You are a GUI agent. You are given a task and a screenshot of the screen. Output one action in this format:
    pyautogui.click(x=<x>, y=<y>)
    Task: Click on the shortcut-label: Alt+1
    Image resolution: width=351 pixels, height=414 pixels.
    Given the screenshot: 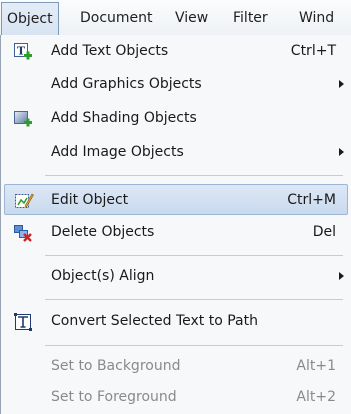 What is the action you would take?
    pyautogui.click(x=316, y=366)
    